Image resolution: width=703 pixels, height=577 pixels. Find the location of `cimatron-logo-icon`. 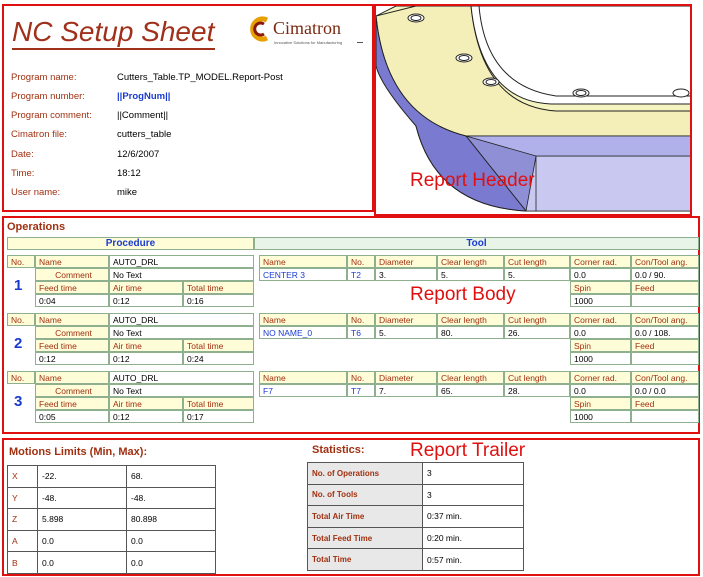

cimatron-logo-icon is located at coordinates (259, 29).